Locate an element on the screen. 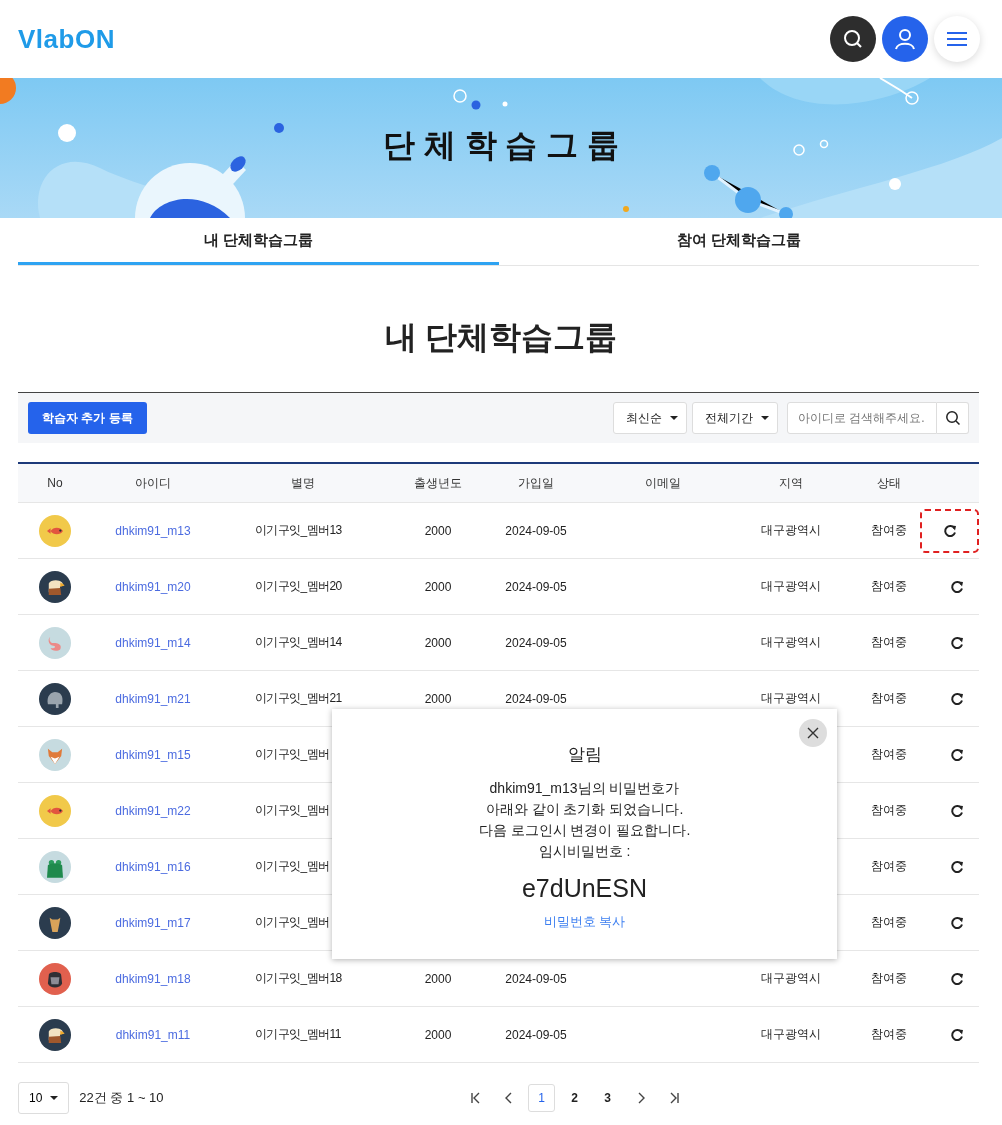  table-cell: 이기구잇_멤버20 is located at coordinates (298, 586).